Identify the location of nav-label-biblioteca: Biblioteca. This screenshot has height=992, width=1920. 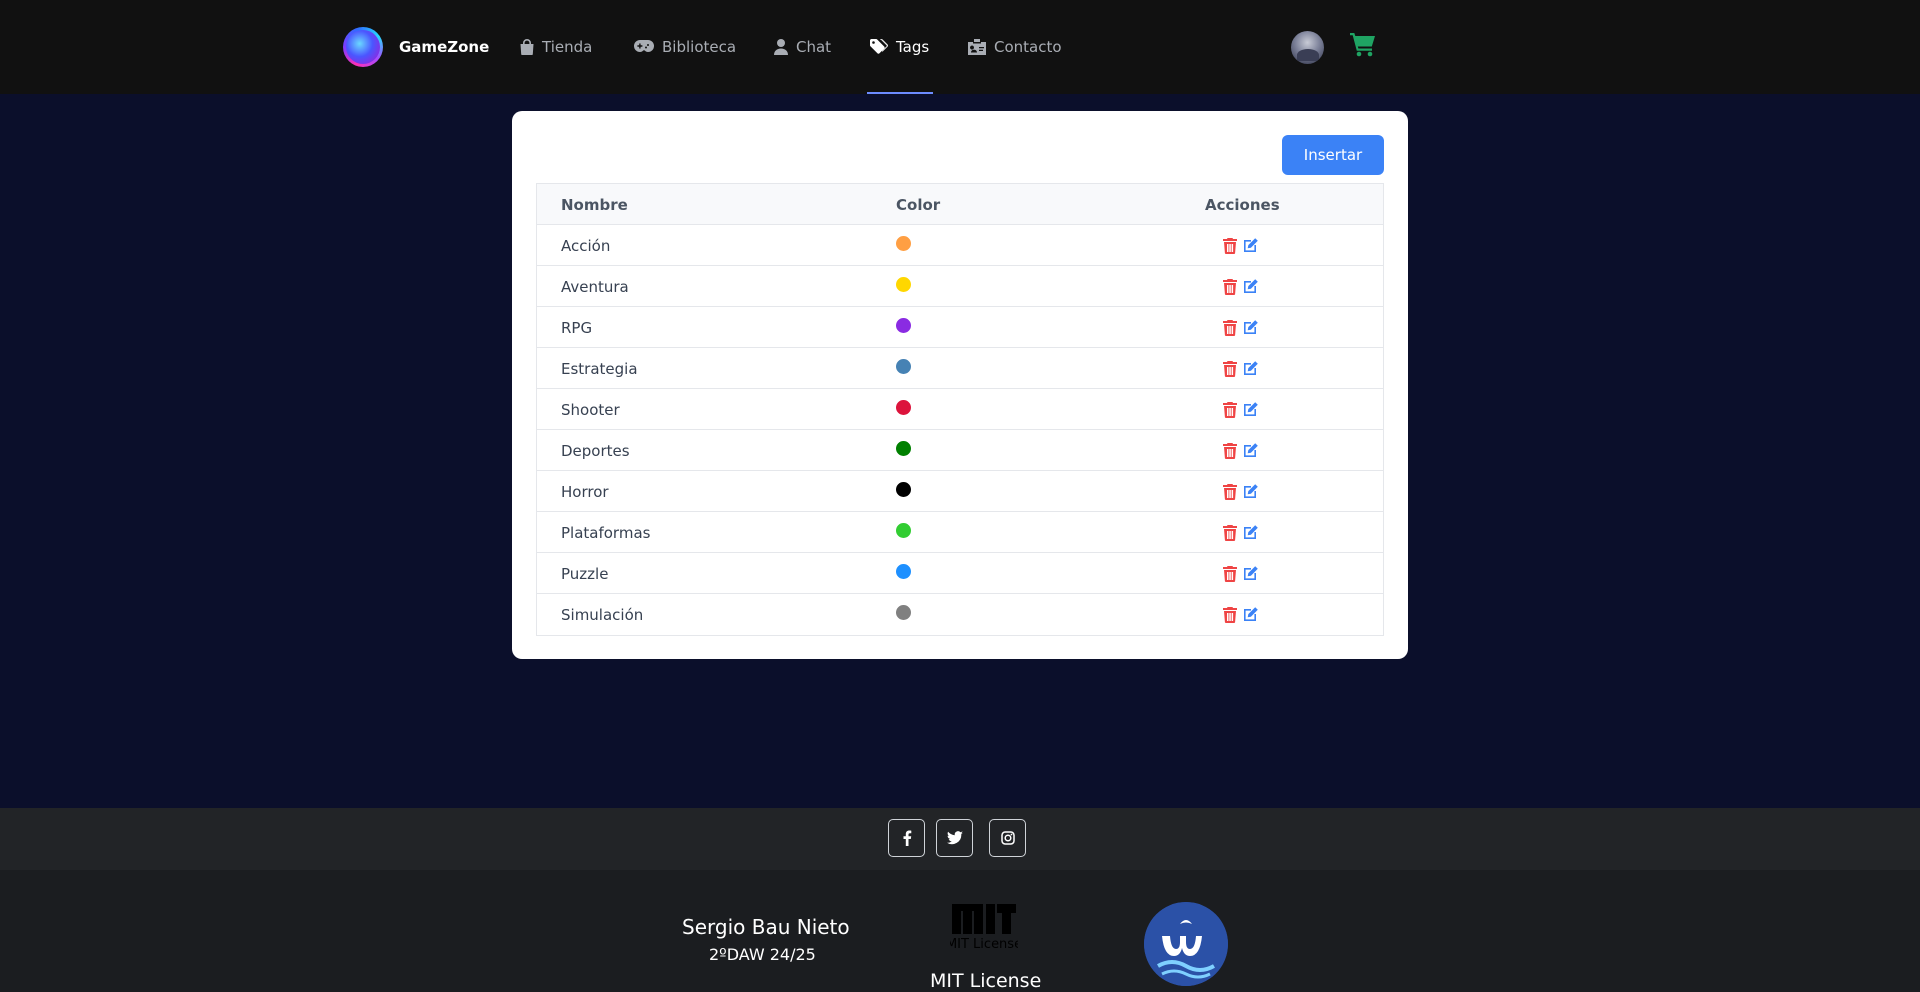
(699, 47).